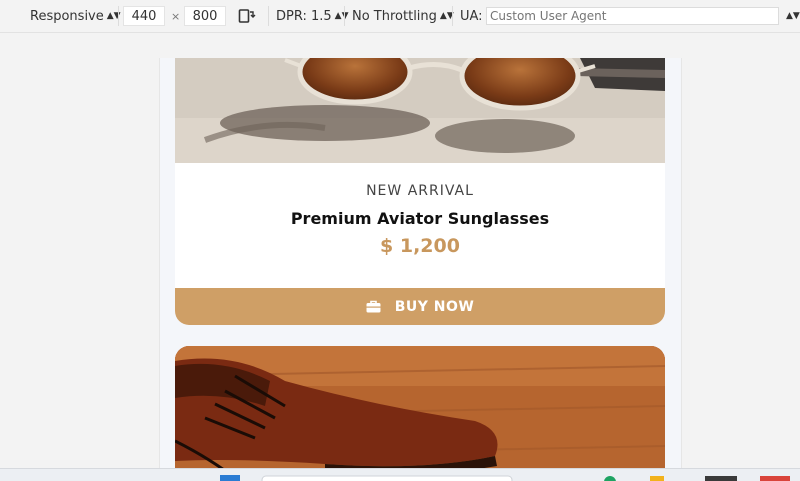 The height and width of the screenshot is (481, 800). I want to click on dpr-select: DPR: 1.5 ▲▼, so click(312, 16).